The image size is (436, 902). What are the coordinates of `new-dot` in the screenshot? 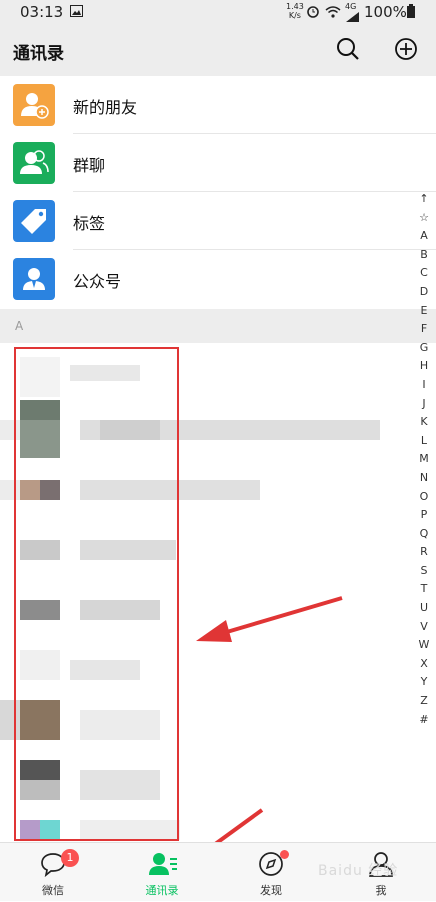 It's located at (284, 854).